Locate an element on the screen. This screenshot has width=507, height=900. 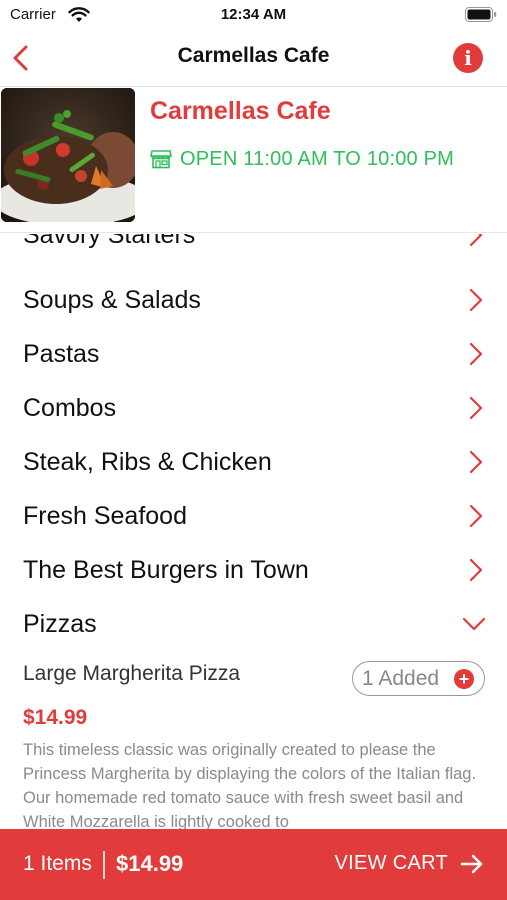
page-title: Carmellas Cafe is located at coordinates (253, 55).